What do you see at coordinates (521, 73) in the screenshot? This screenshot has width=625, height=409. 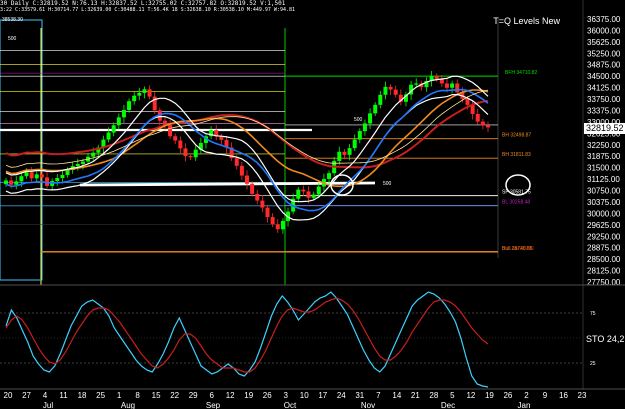 I see `level-label: BFH 34710.82` at bounding box center [521, 73].